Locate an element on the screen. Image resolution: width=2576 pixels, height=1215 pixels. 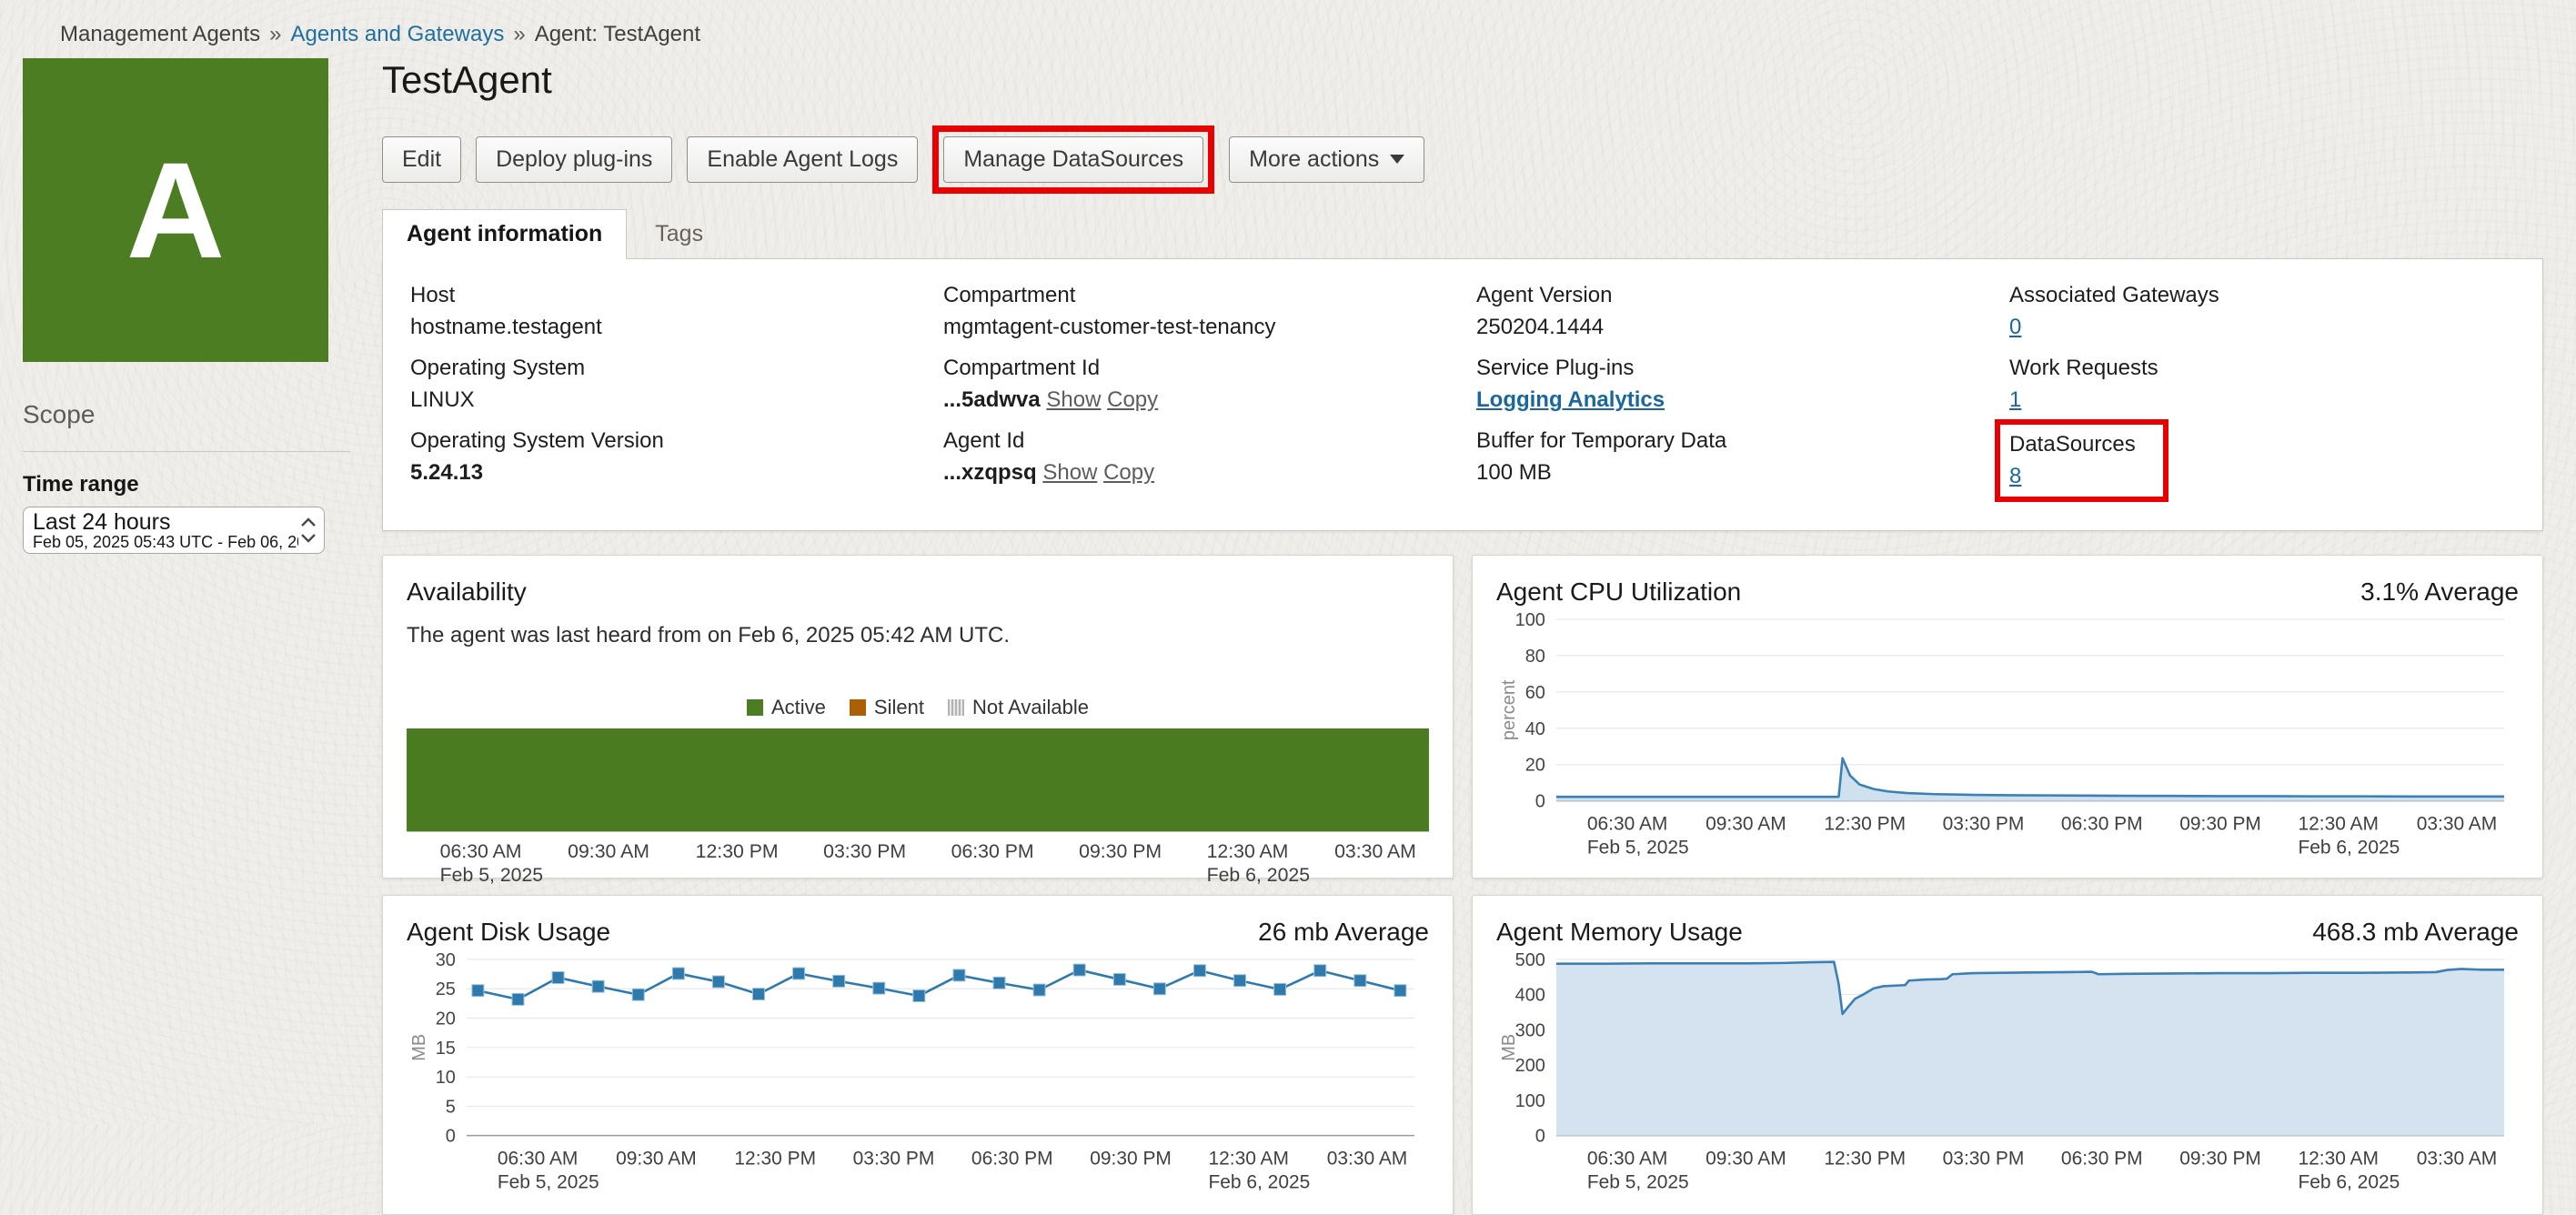
enable-agent-logs-button: Enable Agent Logs is located at coordinates (803, 159).